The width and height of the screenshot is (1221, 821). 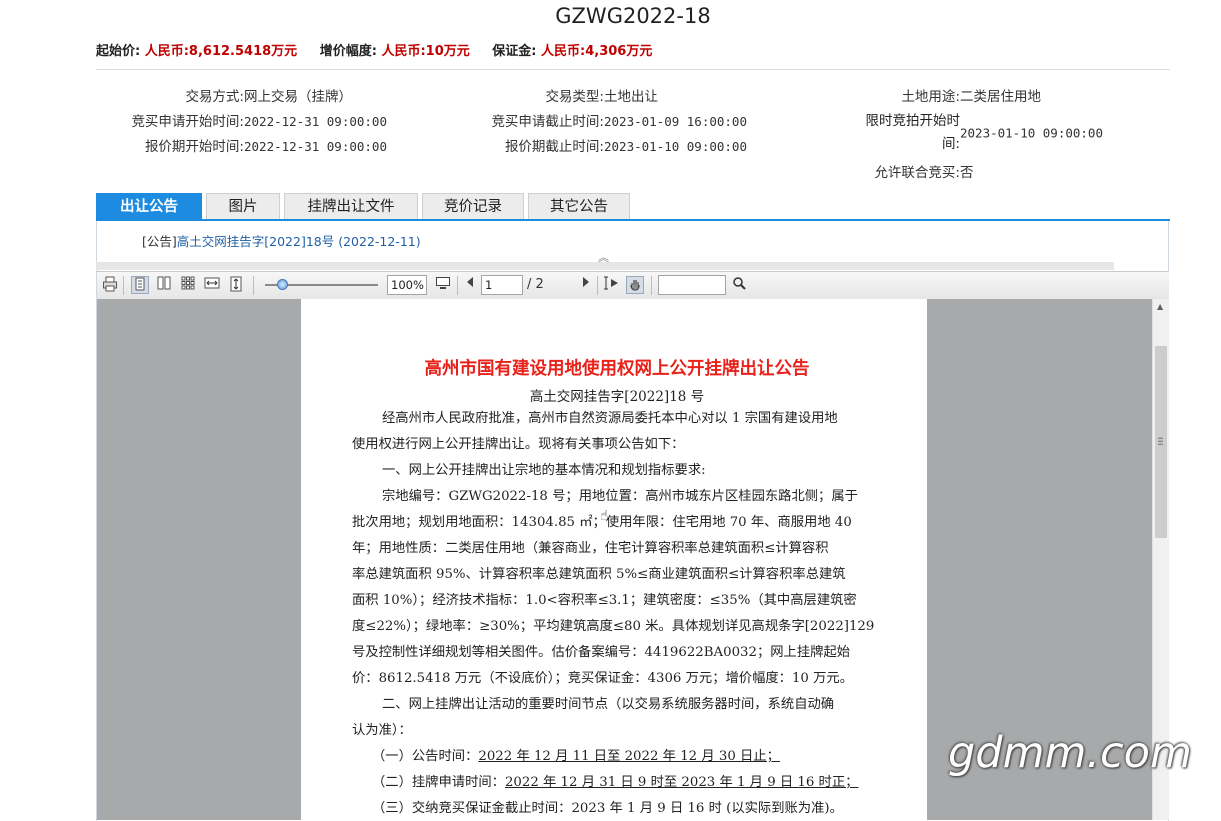 I want to click on joint-bid-row: 允许联合竞买:否, so click(x=907, y=171).